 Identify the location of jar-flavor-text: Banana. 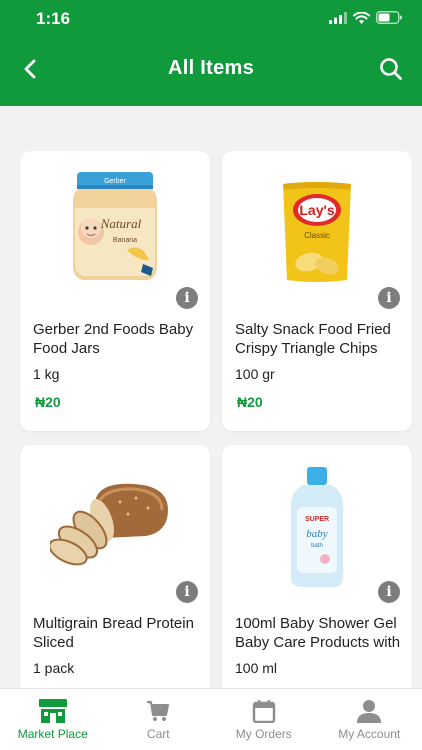
(125, 240).